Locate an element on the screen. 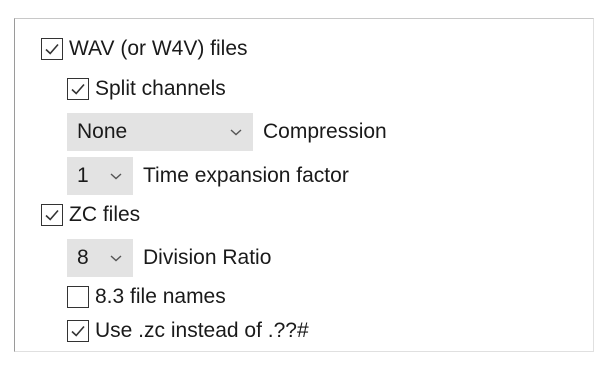 This screenshot has width=611, height=368. division-ratio-label: Division Ratio is located at coordinates (207, 257).